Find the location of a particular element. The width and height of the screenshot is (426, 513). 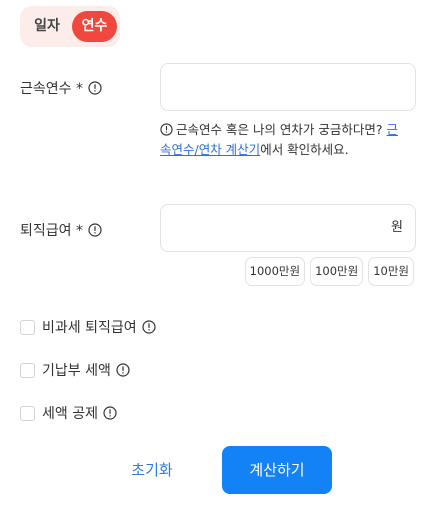

toggle-option-days: 일자 is located at coordinates (47, 26).